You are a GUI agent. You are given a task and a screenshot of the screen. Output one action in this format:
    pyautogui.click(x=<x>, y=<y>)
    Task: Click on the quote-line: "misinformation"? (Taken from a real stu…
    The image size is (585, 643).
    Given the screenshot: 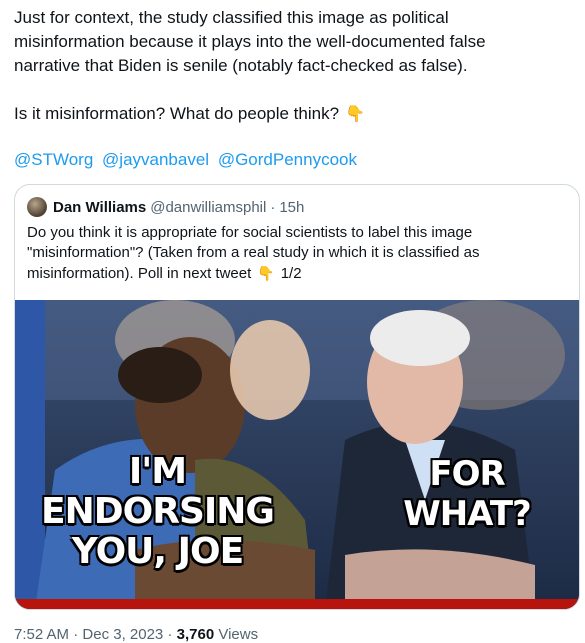 What is the action you would take?
    pyautogui.click(x=253, y=252)
    